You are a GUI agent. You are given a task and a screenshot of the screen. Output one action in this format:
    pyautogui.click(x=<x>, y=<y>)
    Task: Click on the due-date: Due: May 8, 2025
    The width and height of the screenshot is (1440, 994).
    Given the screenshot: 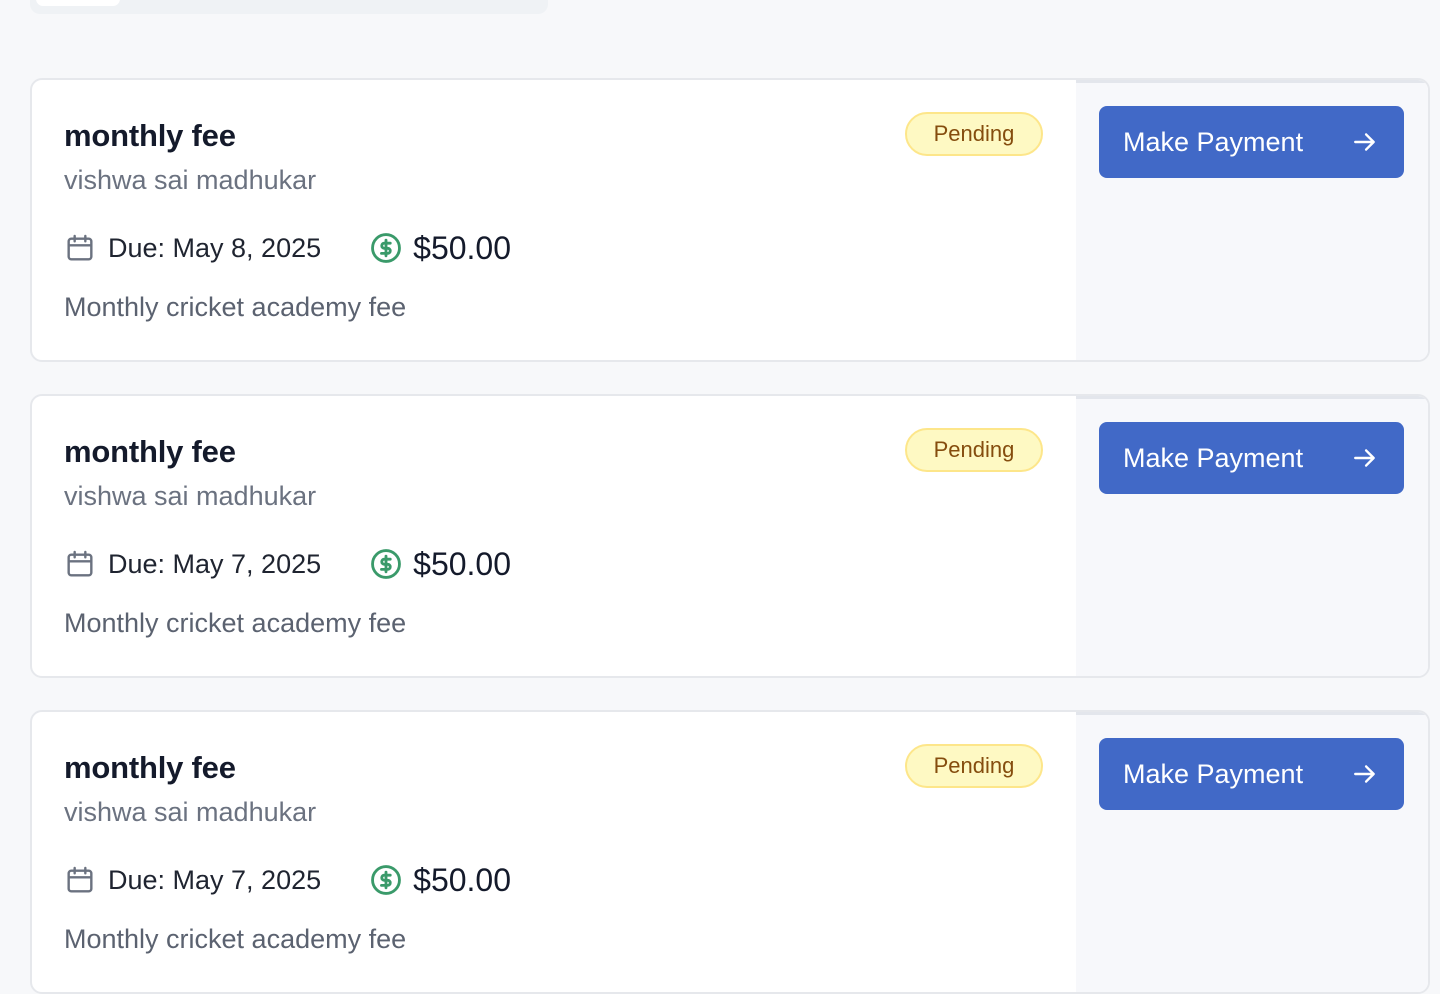 What is the action you would take?
    pyautogui.click(x=215, y=247)
    